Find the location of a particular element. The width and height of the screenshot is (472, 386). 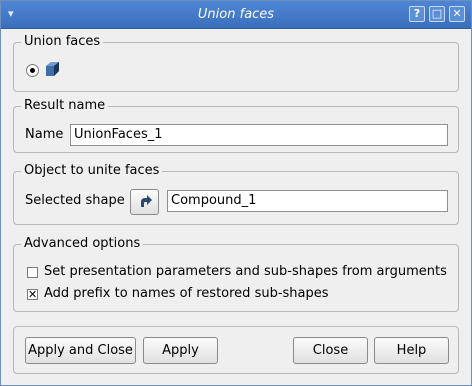

apply-button: Apply is located at coordinates (180, 350).